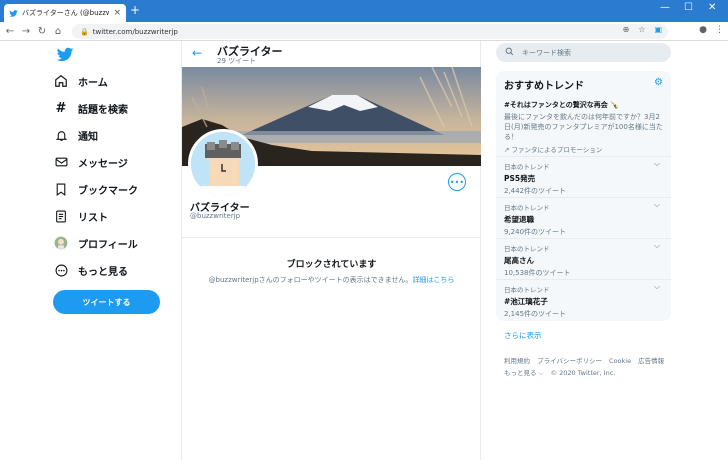 This screenshot has width=728, height=460. What do you see at coordinates (544, 86) in the screenshot?
I see `trends-title: おすすめトレンド` at bounding box center [544, 86].